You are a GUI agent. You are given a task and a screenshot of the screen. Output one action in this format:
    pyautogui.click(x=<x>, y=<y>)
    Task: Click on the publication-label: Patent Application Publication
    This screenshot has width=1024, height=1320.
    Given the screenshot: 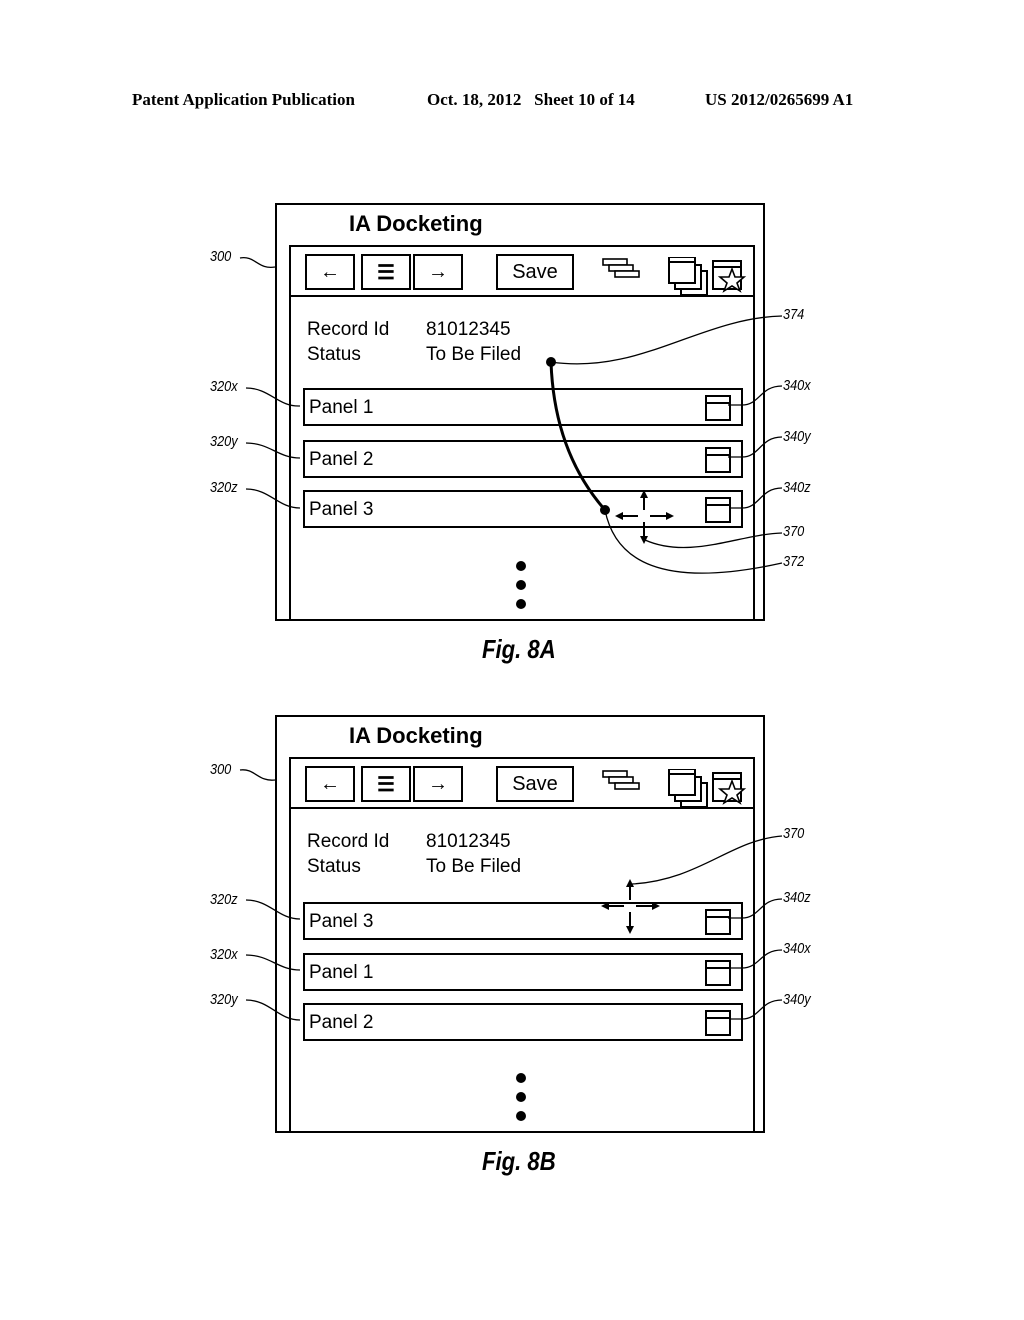 What is the action you would take?
    pyautogui.click(x=243, y=99)
    